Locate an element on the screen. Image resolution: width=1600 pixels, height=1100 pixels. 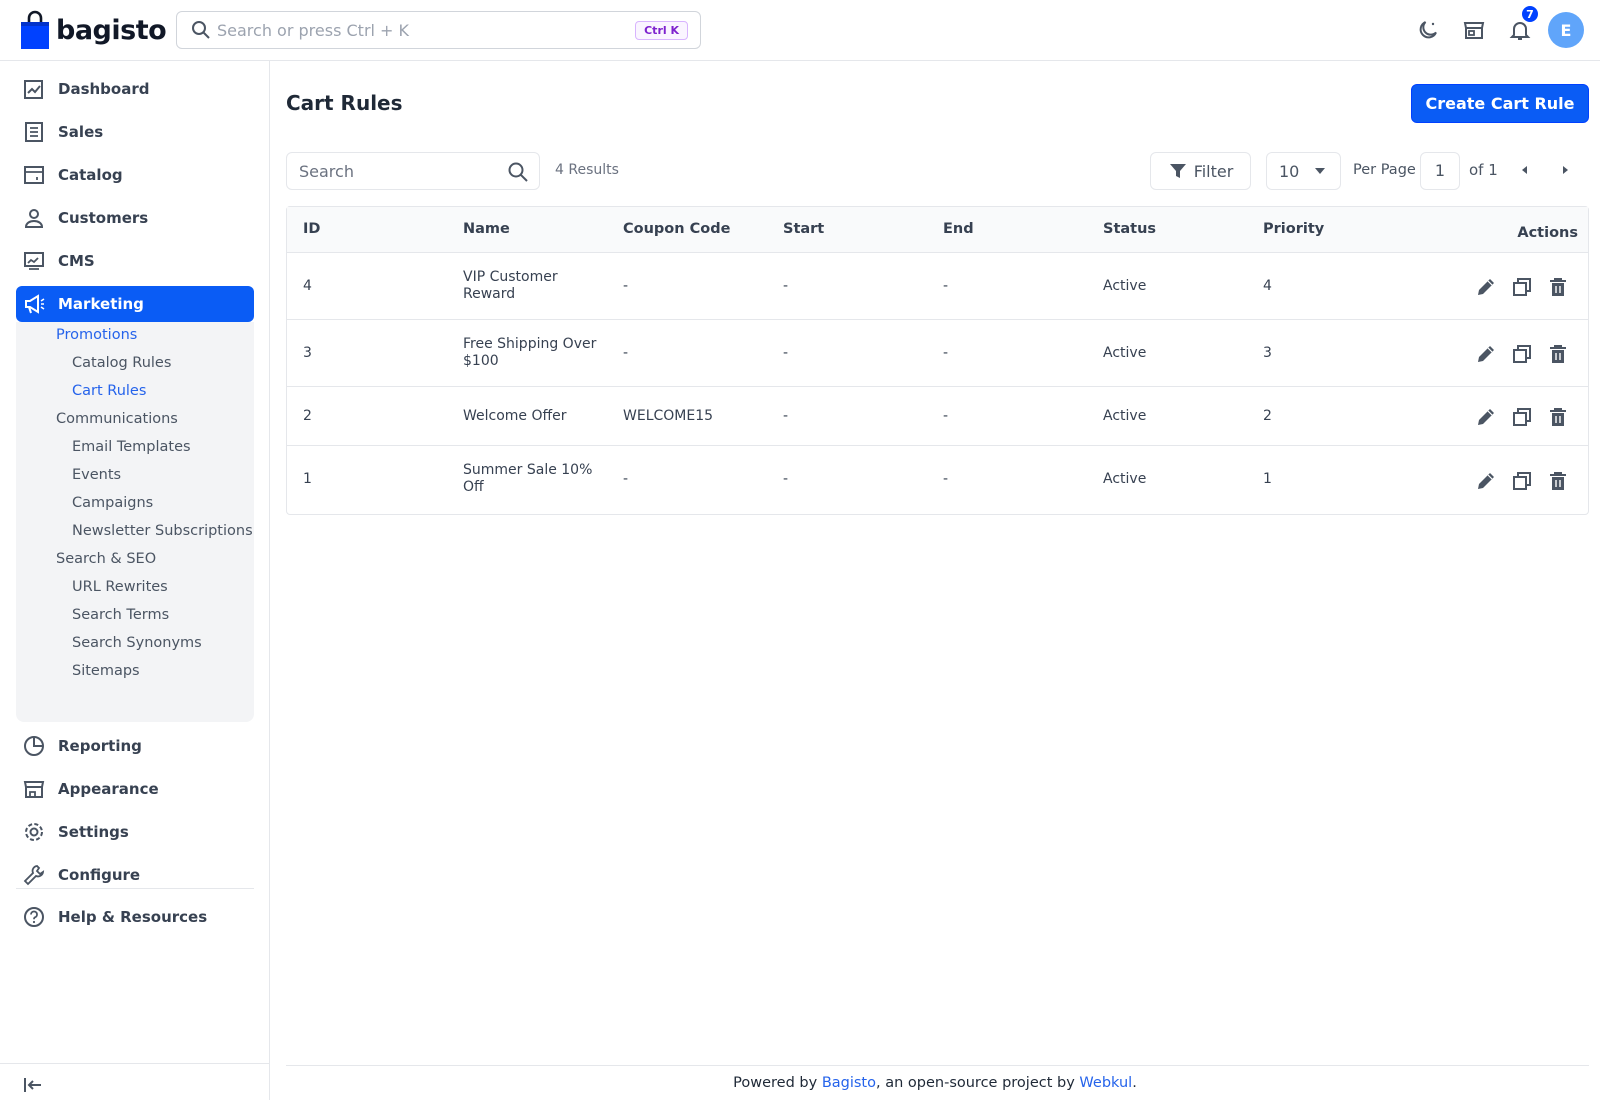
col-start: Start is located at coordinates (803, 229).